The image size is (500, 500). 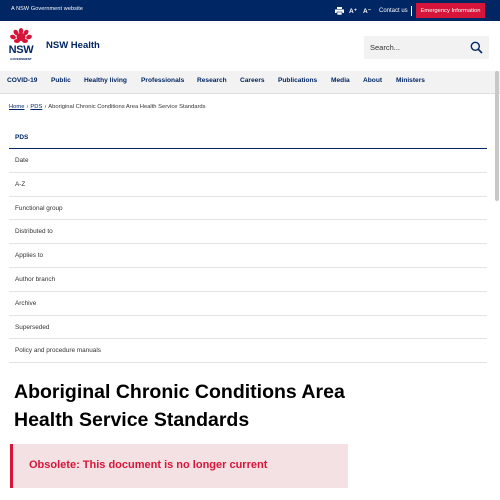 I want to click on search-icon, so click(x=476, y=47).